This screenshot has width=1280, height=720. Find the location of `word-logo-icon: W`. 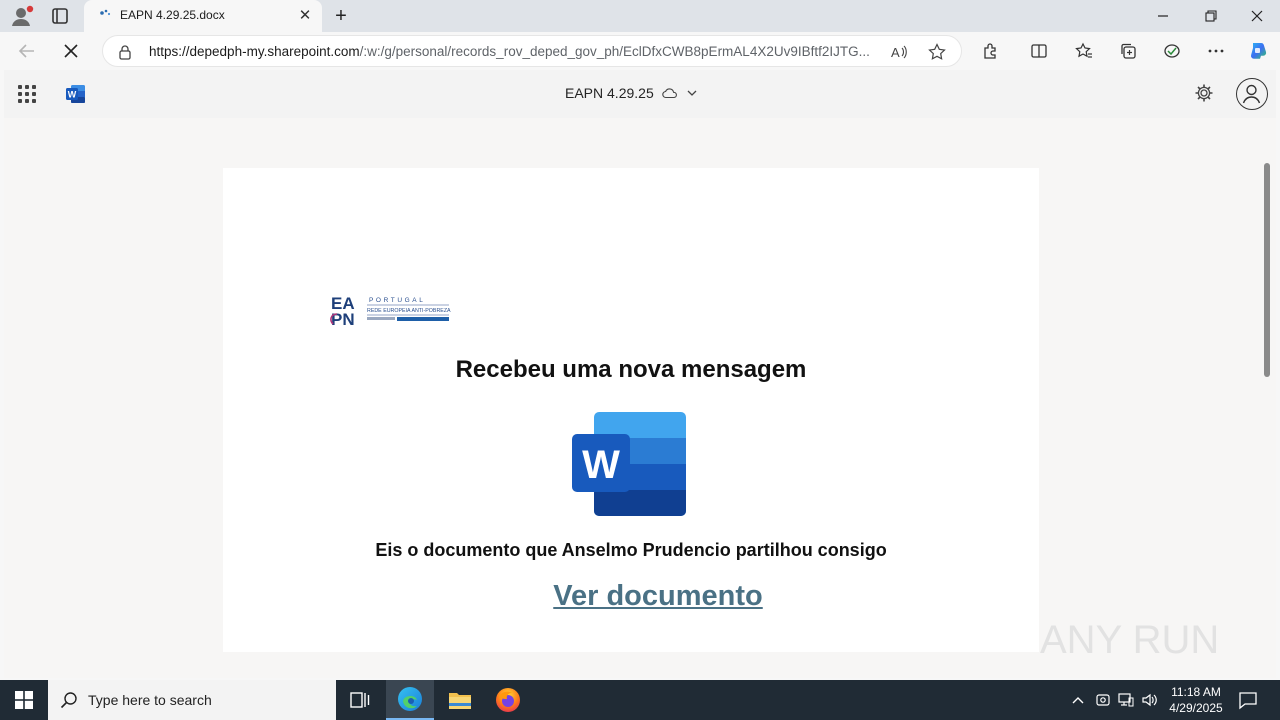

word-logo-icon: W is located at coordinates (76, 94).